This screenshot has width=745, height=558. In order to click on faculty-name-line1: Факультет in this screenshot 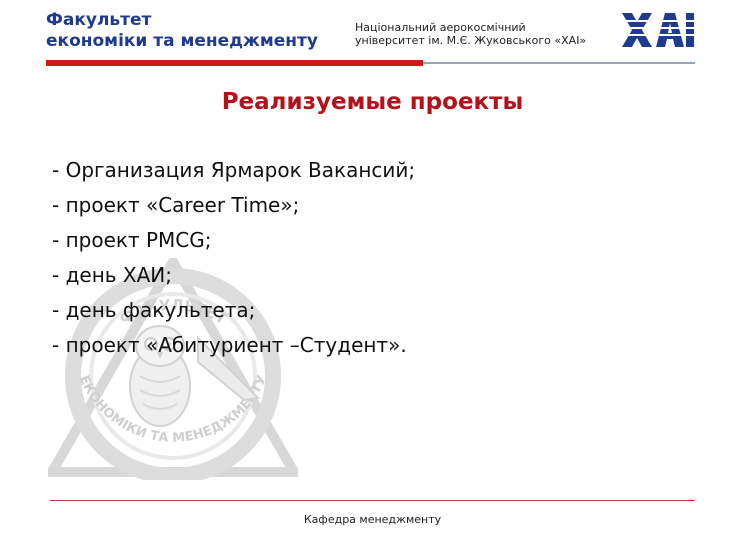, I will do `click(99, 20)`.